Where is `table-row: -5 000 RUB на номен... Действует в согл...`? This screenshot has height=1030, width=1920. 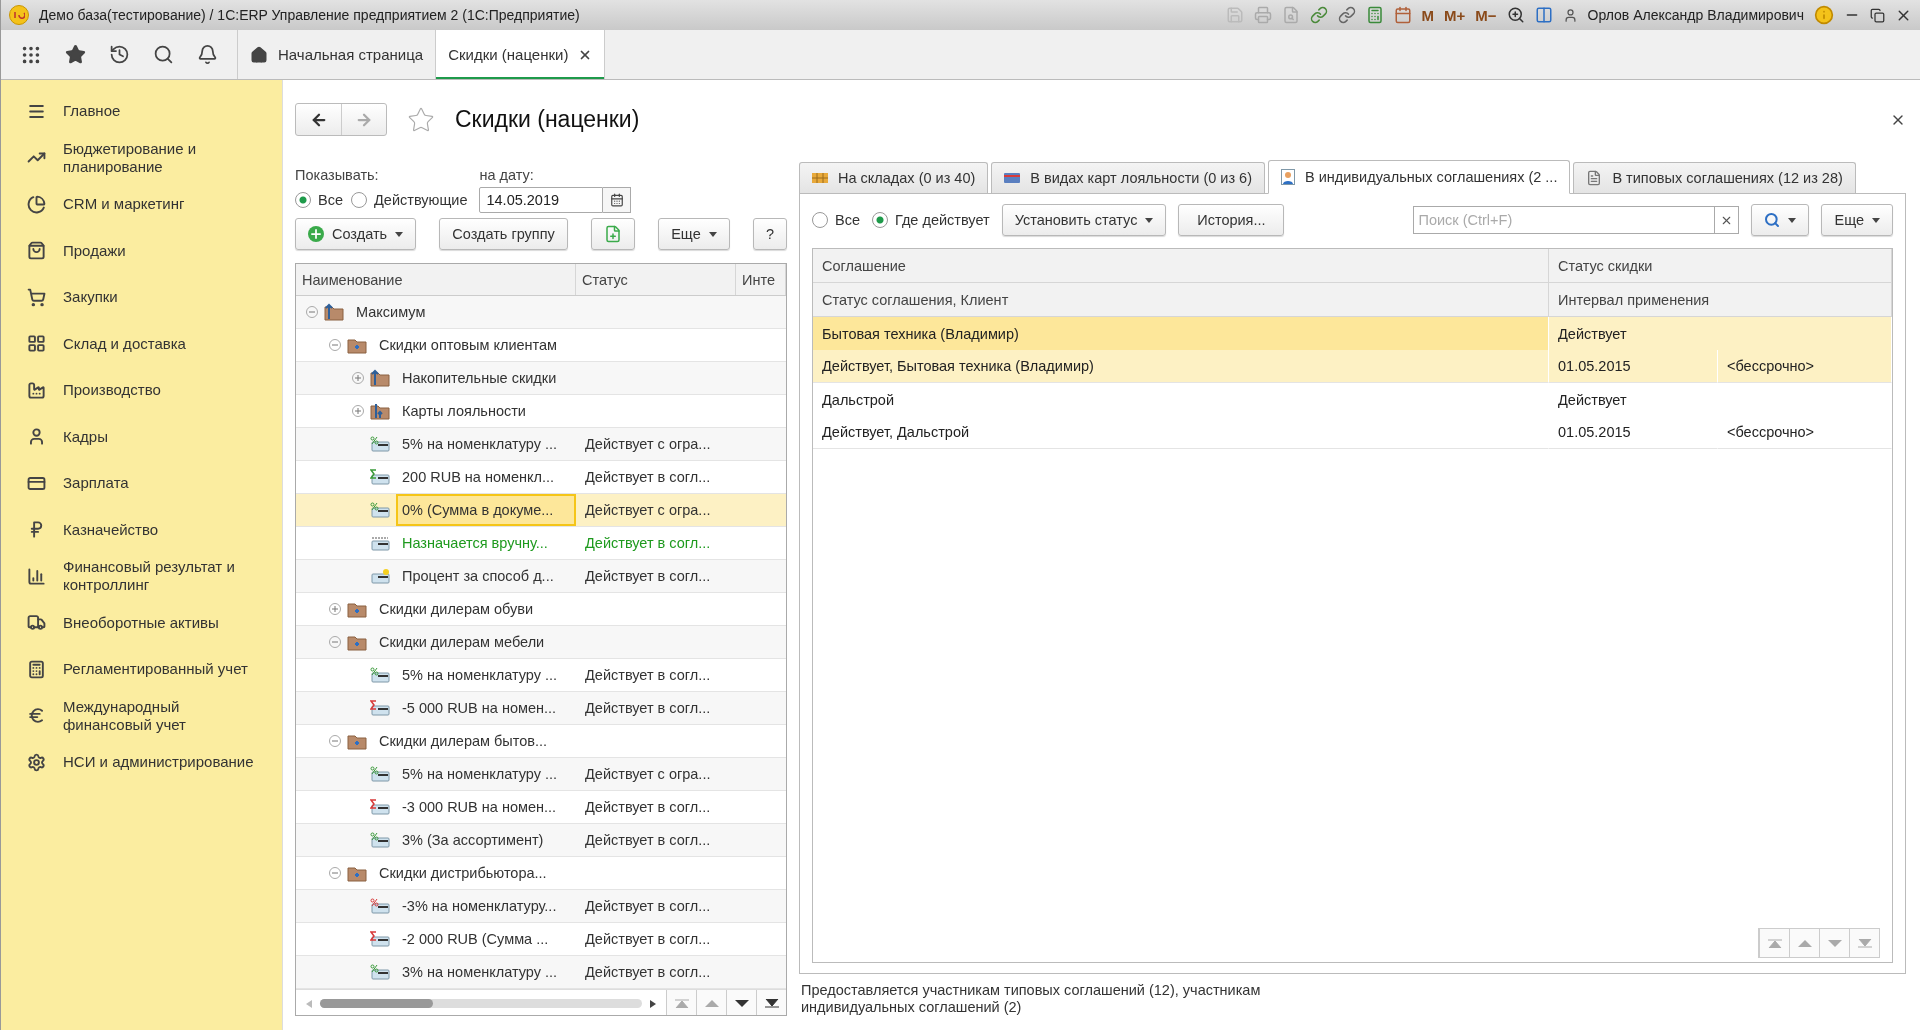 table-row: -5 000 RUB на номен... Действует в согл... is located at coordinates (541, 708).